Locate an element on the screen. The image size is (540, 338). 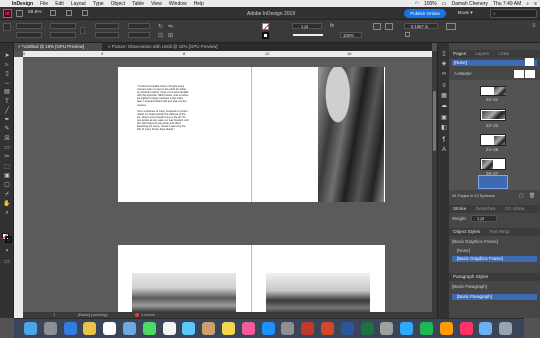
vertical-ruler is located at coordinates (18, 187).